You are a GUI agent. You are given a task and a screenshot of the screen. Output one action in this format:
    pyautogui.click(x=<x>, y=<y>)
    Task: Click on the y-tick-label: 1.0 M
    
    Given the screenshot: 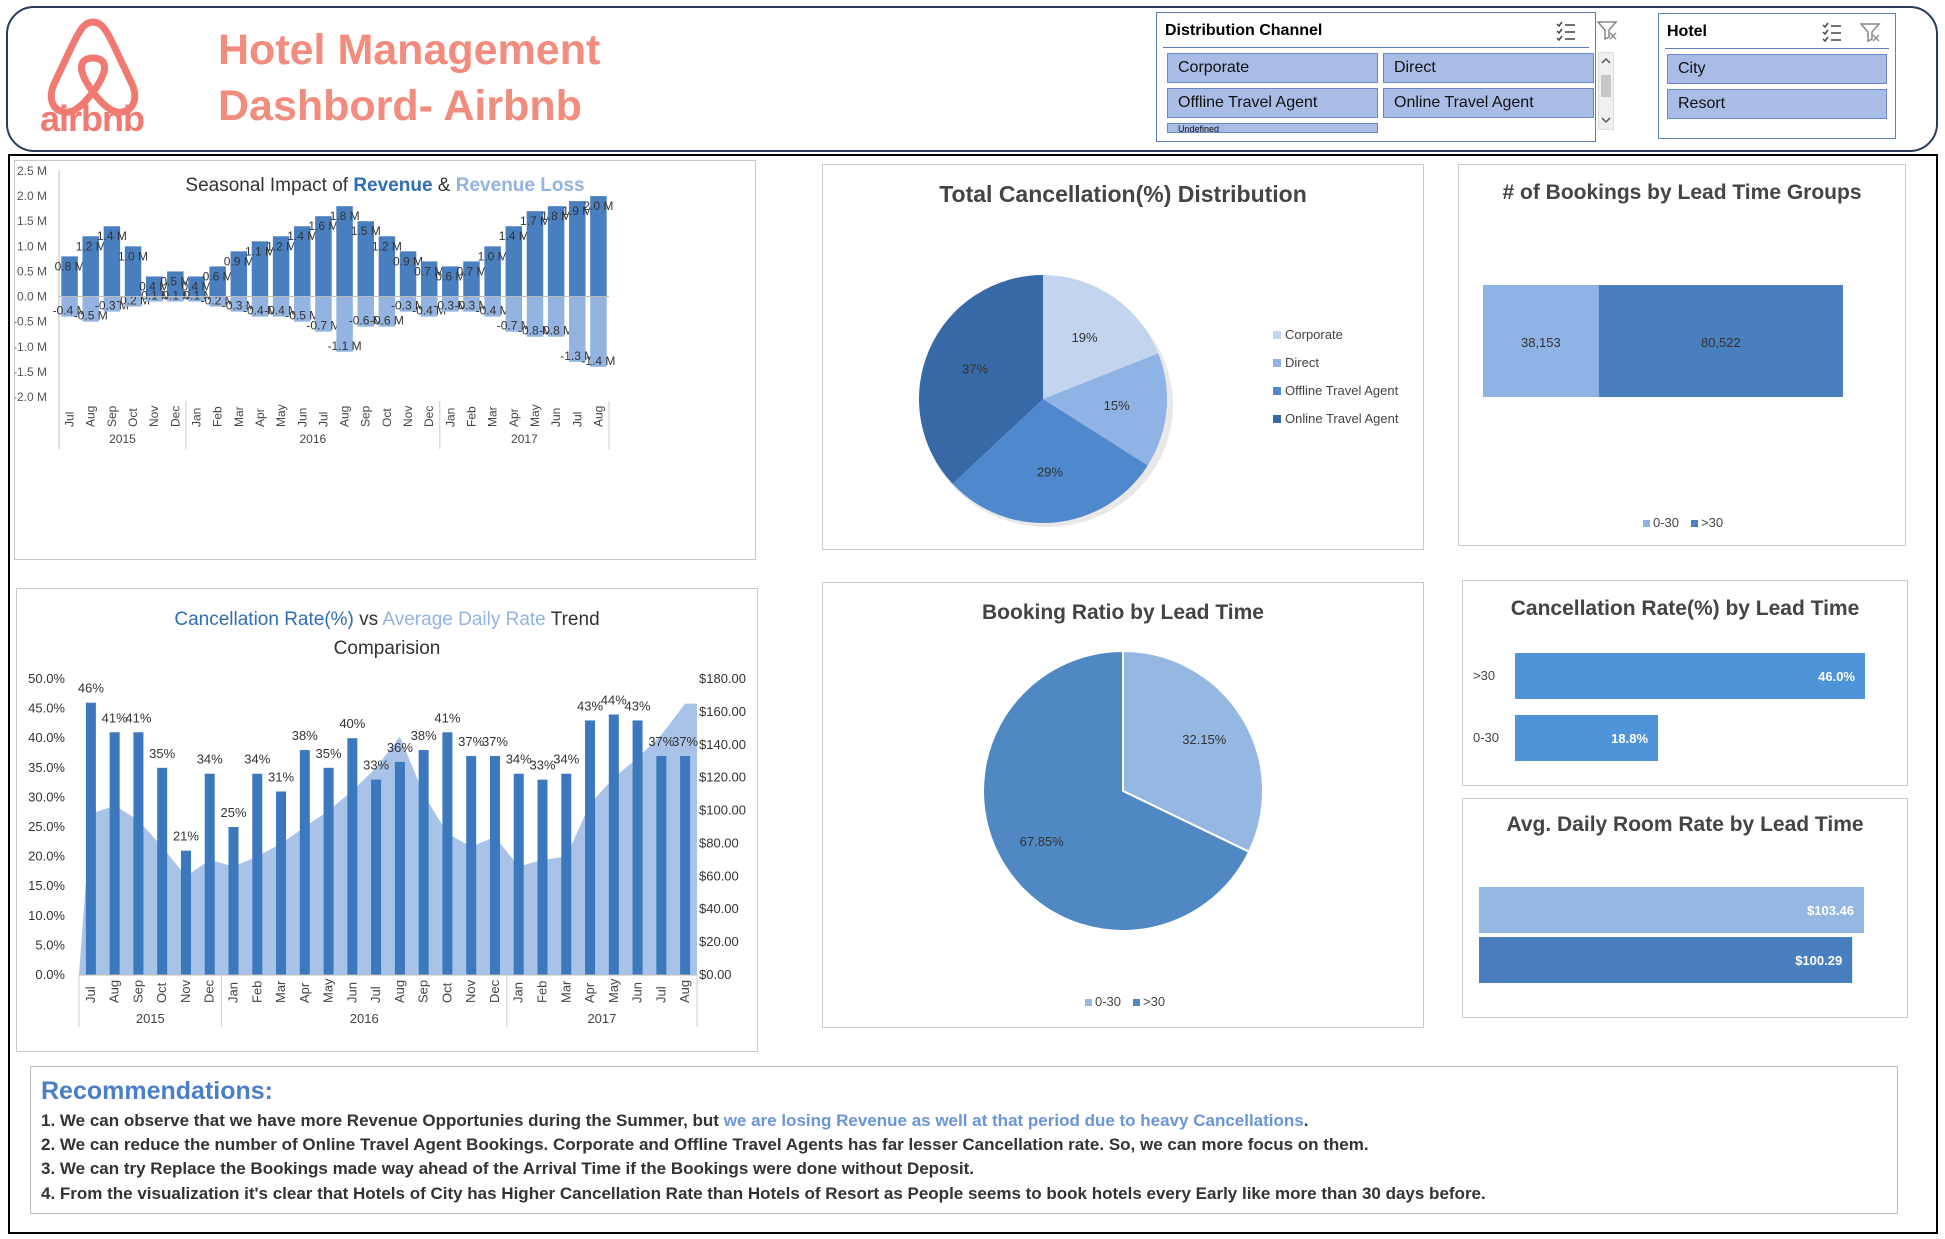 What is the action you would take?
    pyautogui.click(x=32, y=246)
    